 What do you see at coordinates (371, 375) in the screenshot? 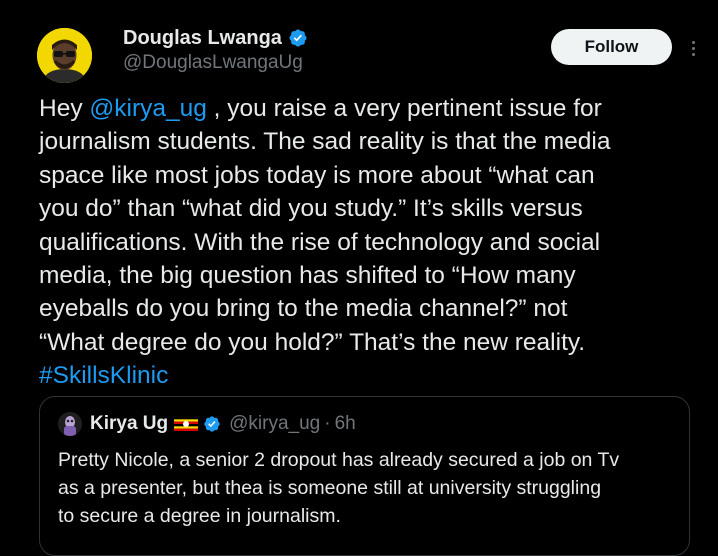
I see `hashtag-link: #SkillsKlinic` at bounding box center [371, 375].